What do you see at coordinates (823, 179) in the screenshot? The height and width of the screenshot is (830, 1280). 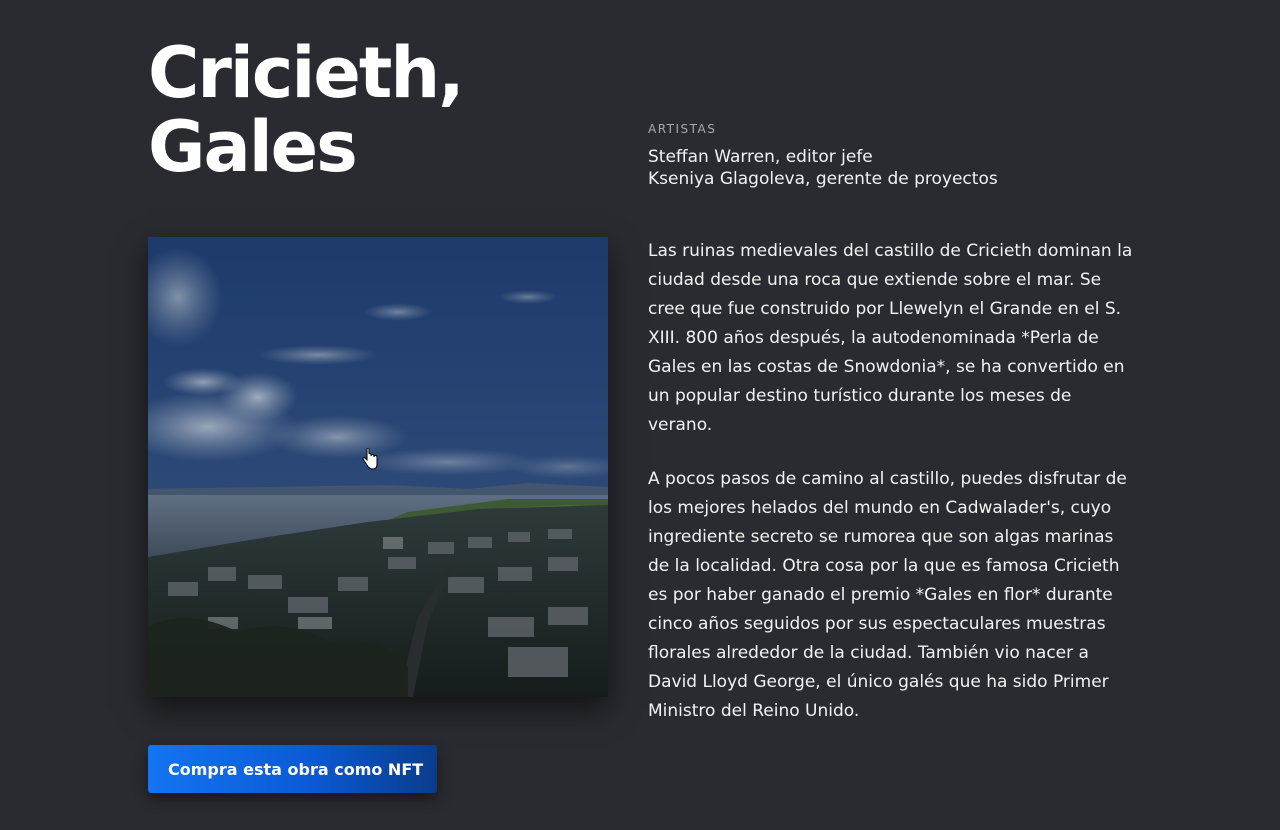 I see `artist-name: Kseniya Glagoleva, gerente de proyectos` at bounding box center [823, 179].